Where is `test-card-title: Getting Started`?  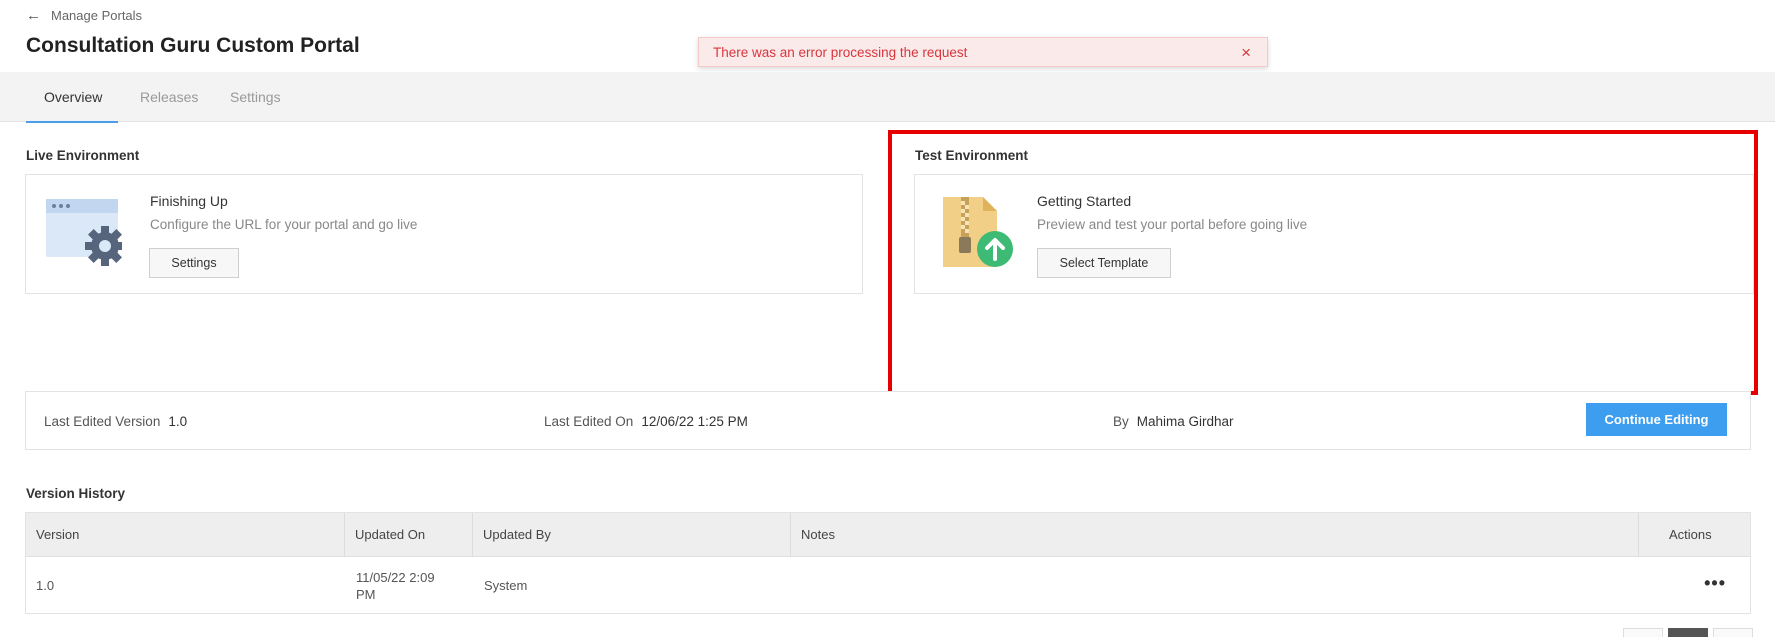 test-card-title: Getting Started is located at coordinates (1084, 201).